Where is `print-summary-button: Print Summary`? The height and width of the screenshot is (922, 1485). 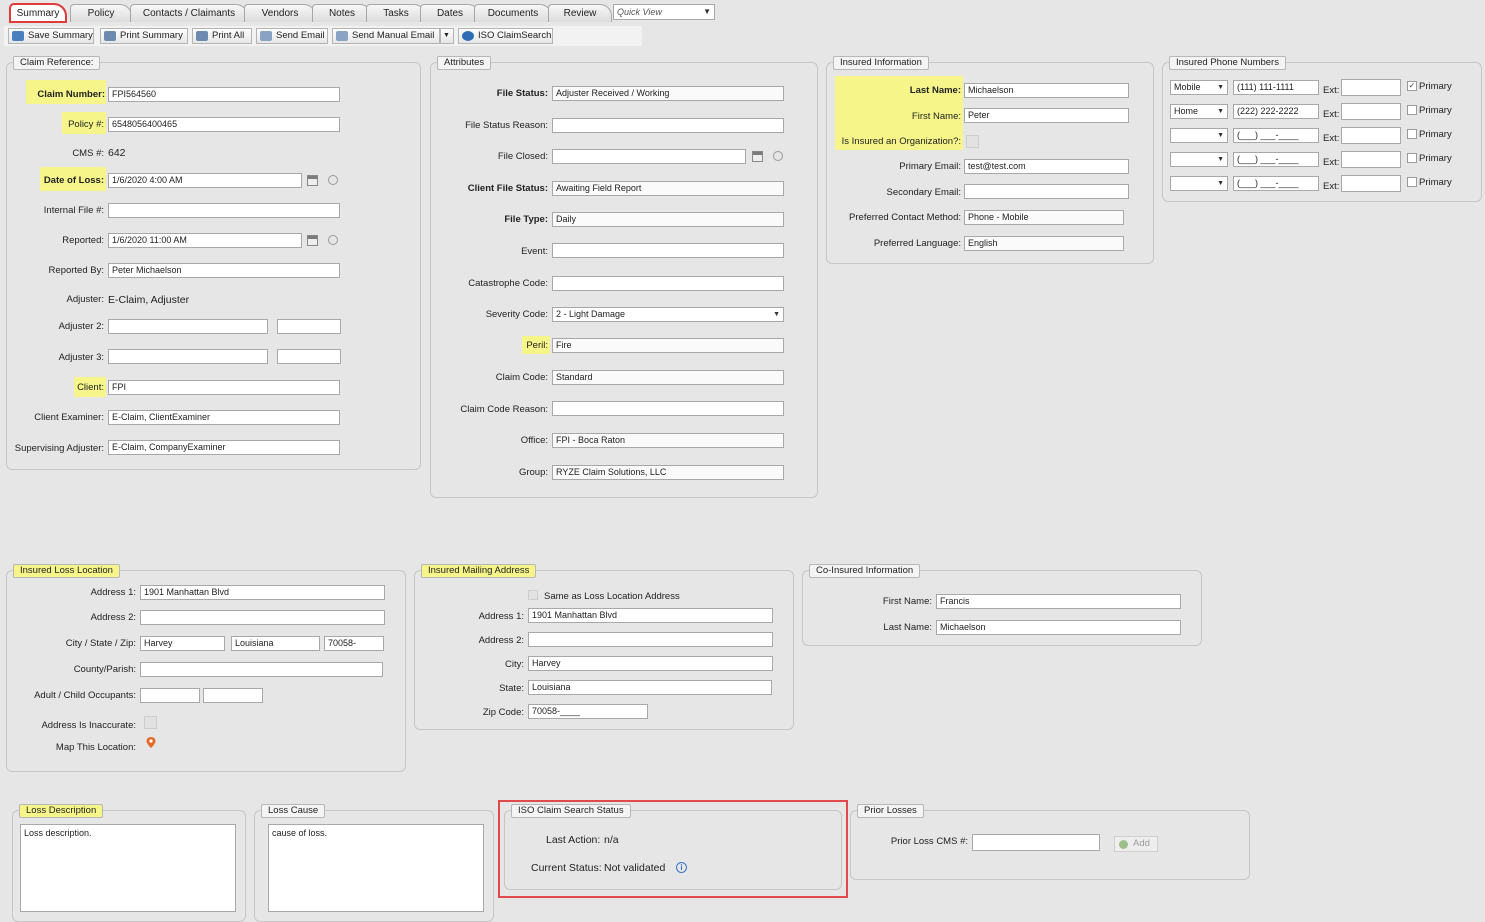
print-summary-button: Print Summary is located at coordinates (144, 36).